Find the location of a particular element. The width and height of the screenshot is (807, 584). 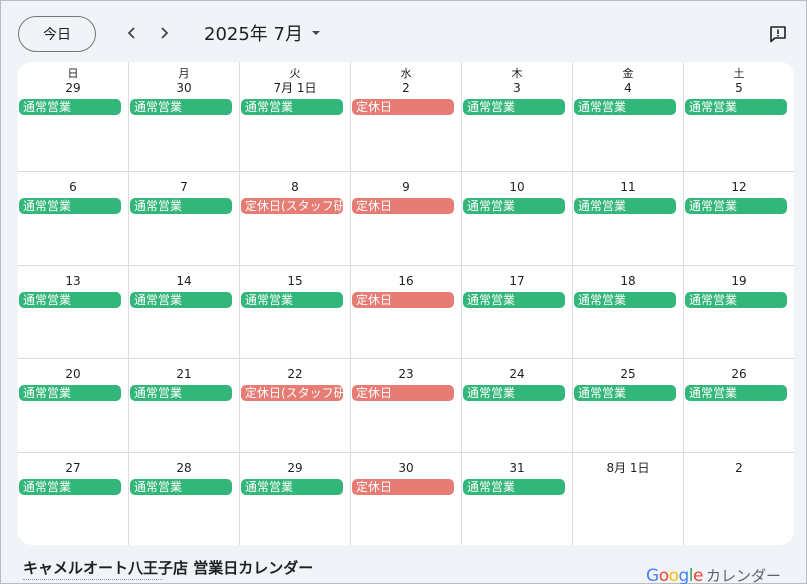

feedback-button is located at coordinates (778, 34).